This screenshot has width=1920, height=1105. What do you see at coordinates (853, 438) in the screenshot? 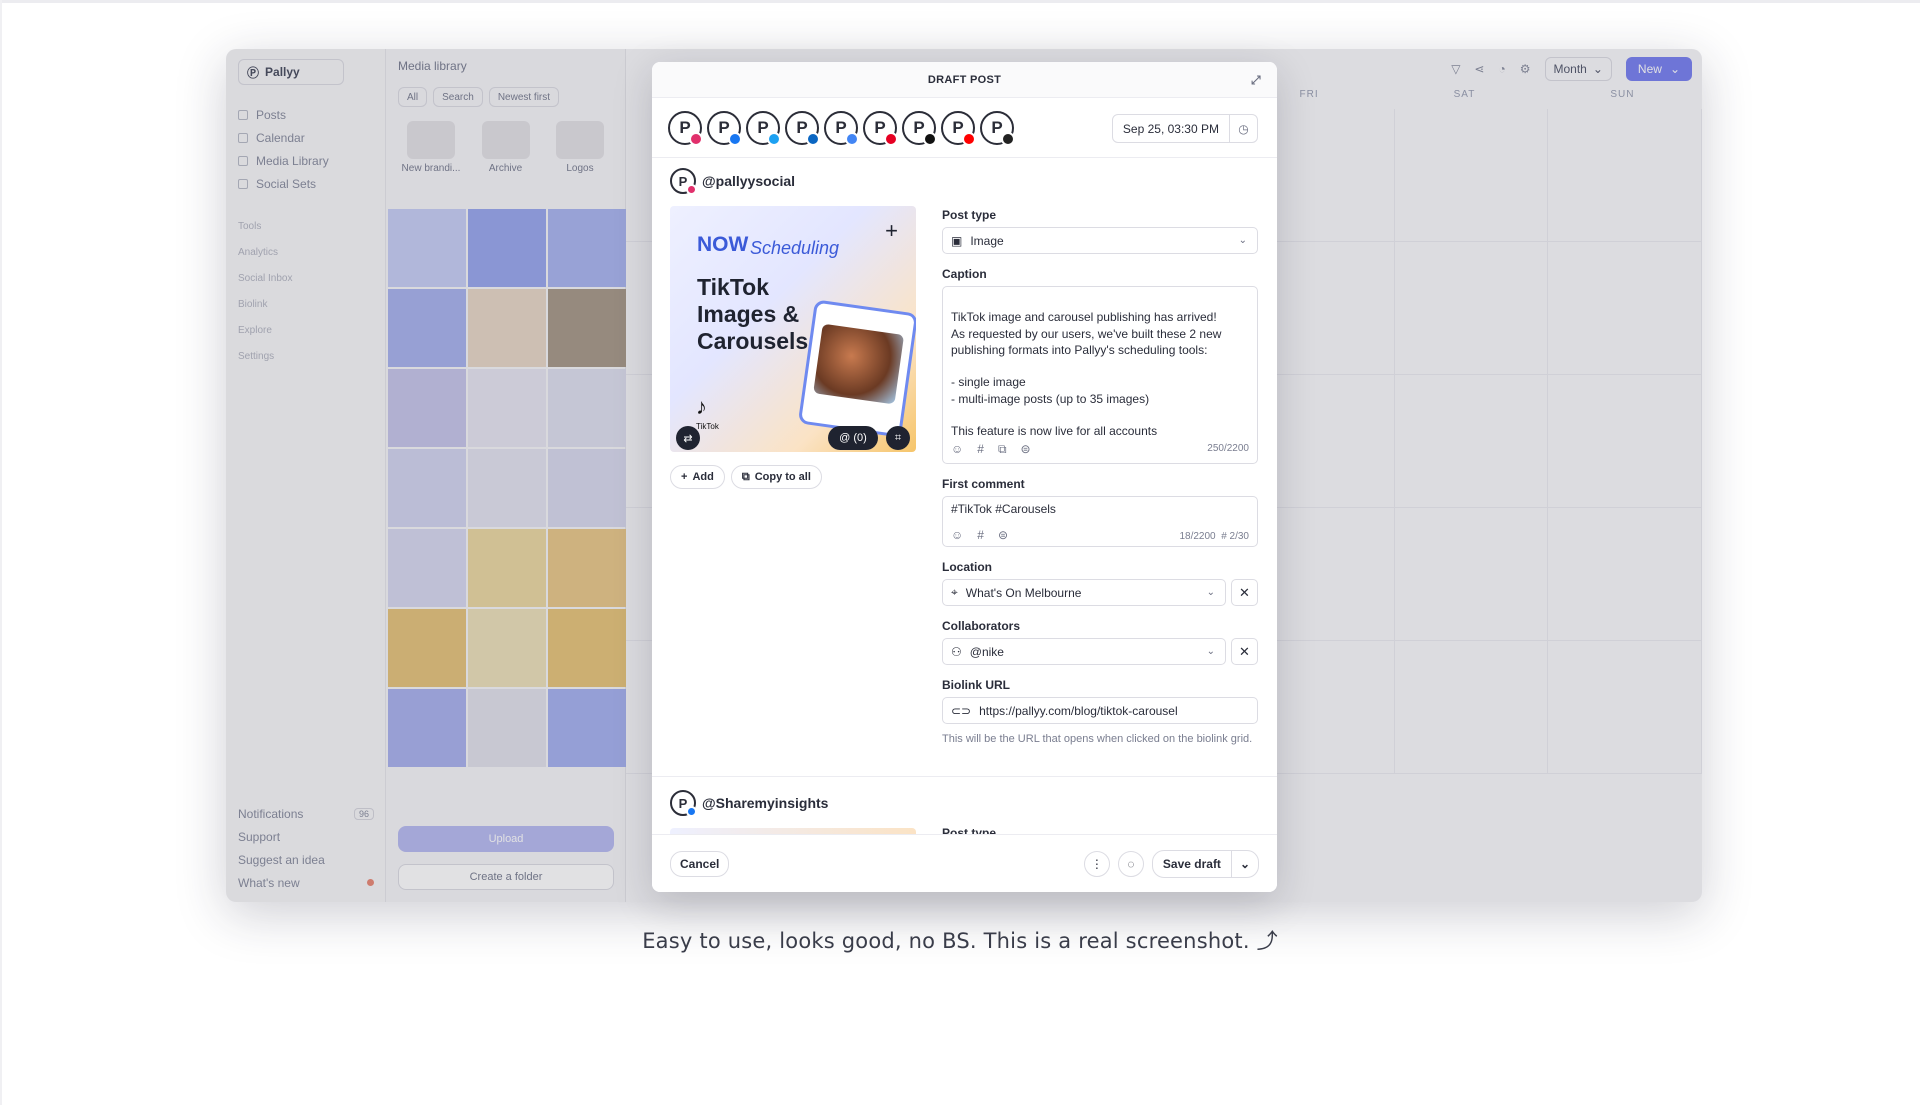
I see `mentions-chip: @ (0)` at bounding box center [853, 438].